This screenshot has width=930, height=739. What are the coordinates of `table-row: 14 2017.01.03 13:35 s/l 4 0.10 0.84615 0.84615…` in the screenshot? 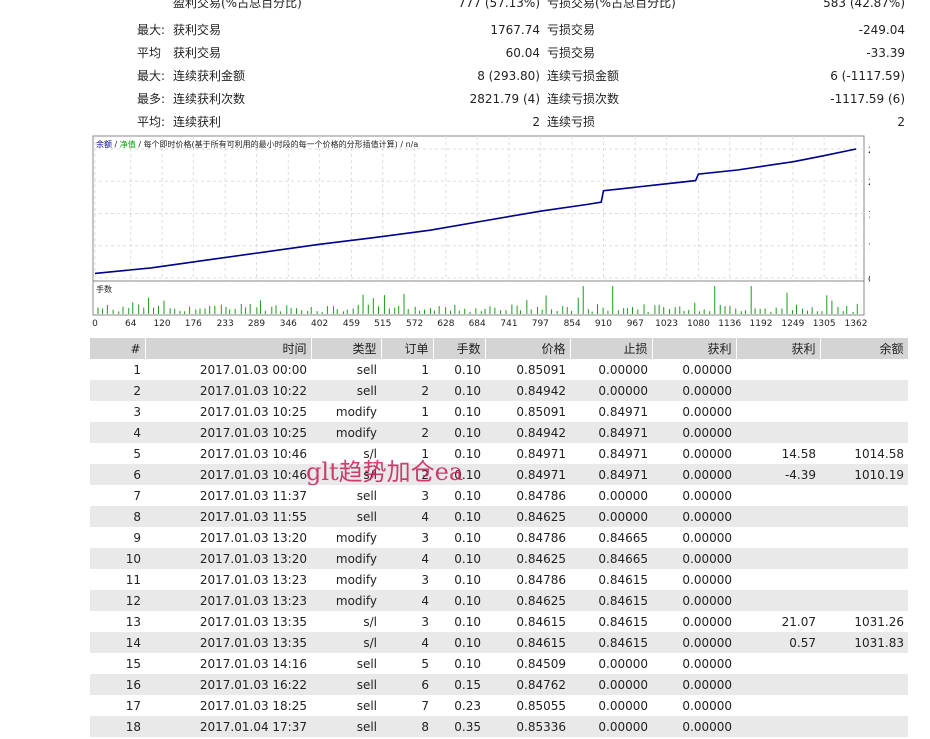 It's located at (499, 642).